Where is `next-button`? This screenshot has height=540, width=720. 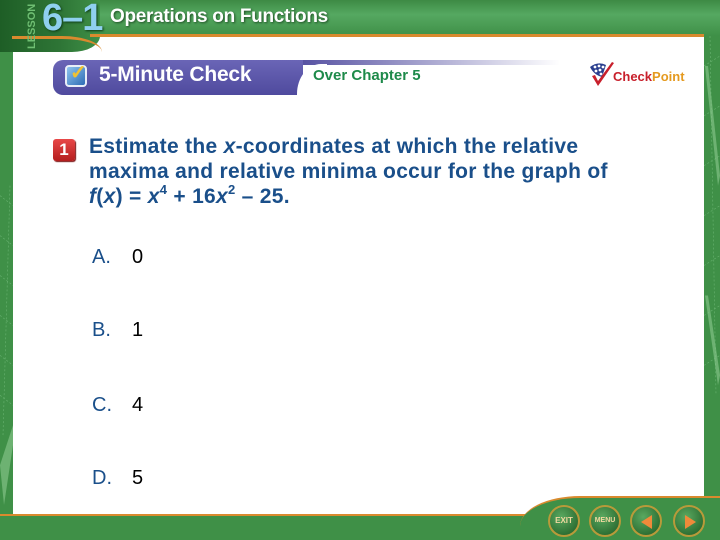
next-button is located at coordinates (689, 521).